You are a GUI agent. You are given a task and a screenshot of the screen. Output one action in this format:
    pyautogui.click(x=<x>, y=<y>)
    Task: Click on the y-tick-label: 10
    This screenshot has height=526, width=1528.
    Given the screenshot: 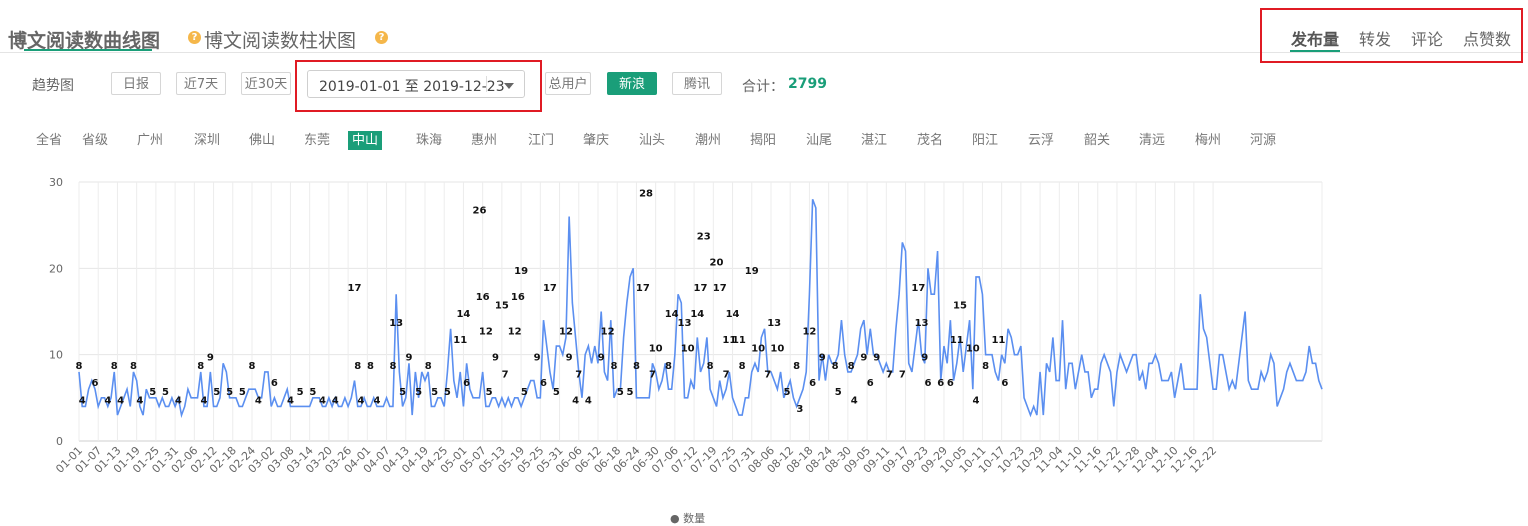 What is the action you would take?
    pyautogui.click(x=56, y=355)
    